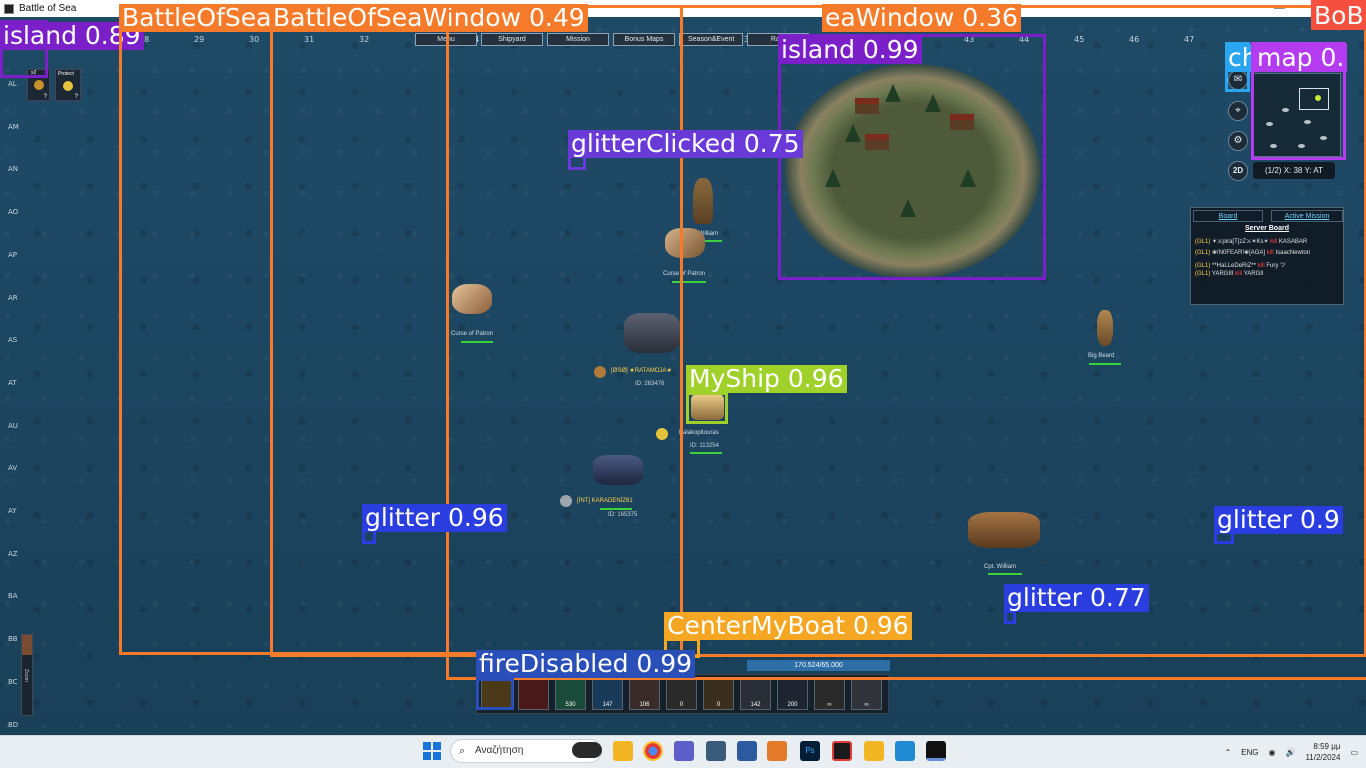 The height and width of the screenshot is (768, 1366). What do you see at coordinates (1227, 752) in the screenshot?
I see `chevron-up-icon: ⌃` at bounding box center [1227, 752].